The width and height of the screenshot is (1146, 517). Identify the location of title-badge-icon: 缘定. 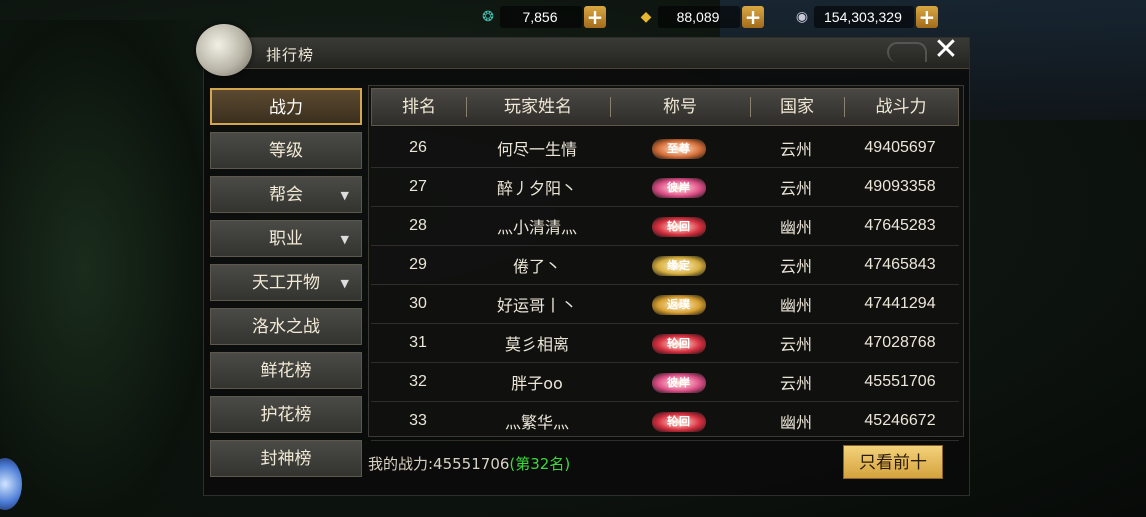
(679, 266).